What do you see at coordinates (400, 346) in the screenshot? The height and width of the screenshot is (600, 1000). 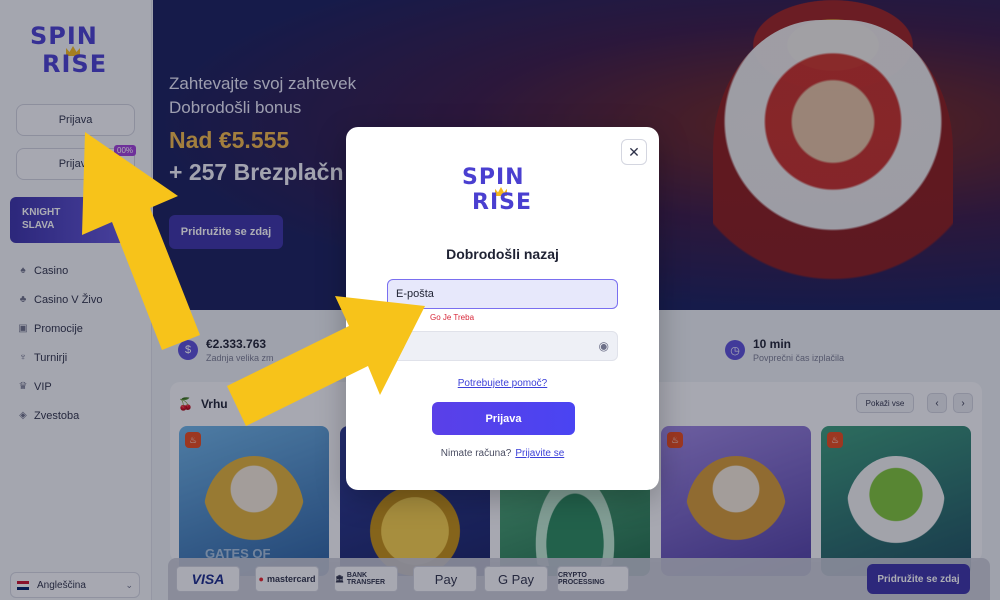 I see `password-placeholder: lo` at bounding box center [400, 346].